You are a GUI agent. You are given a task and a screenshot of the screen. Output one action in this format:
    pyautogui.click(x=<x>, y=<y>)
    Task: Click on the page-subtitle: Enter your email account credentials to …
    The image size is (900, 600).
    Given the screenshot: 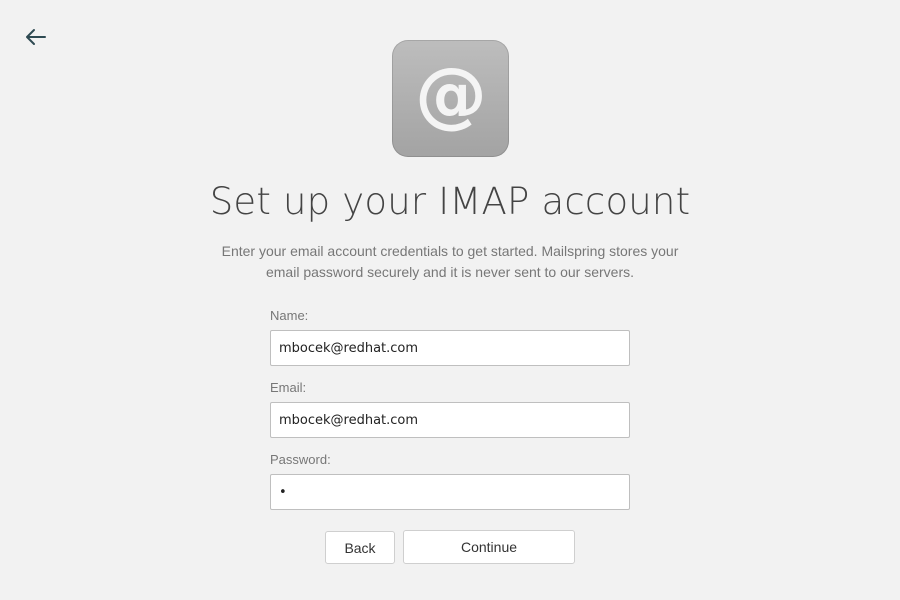 What is the action you would take?
    pyautogui.click(x=450, y=261)
    